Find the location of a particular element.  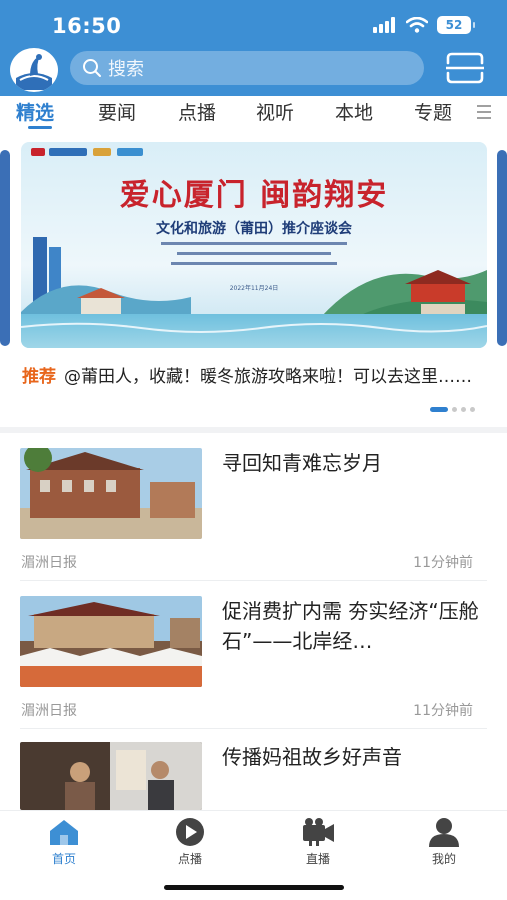

status-bar: 16:50 52 is located at coordinates (253, 25).